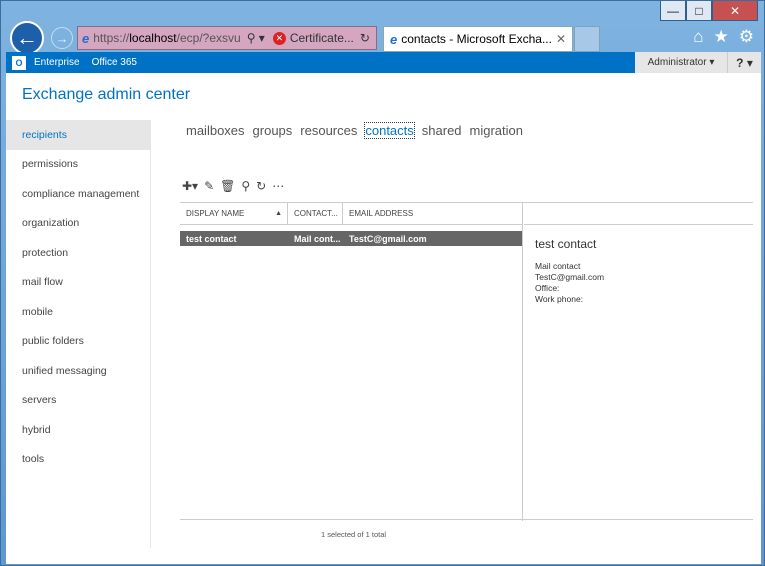  Describe the element at coordinates (215, 130) in the screenshot. I see `tab-mailboxes: mailboxes` at that location.